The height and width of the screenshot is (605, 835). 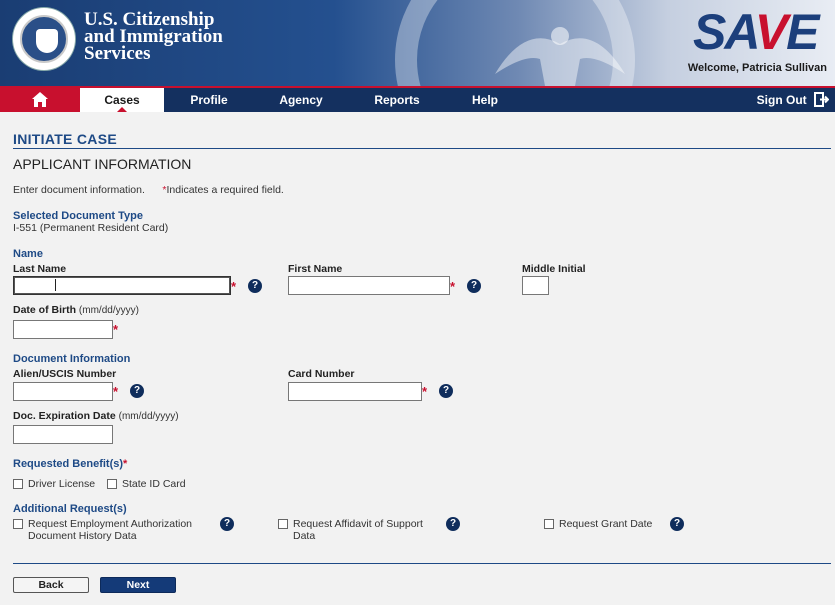 I want to click on name-heading: Name, so click(x=28, y=254).